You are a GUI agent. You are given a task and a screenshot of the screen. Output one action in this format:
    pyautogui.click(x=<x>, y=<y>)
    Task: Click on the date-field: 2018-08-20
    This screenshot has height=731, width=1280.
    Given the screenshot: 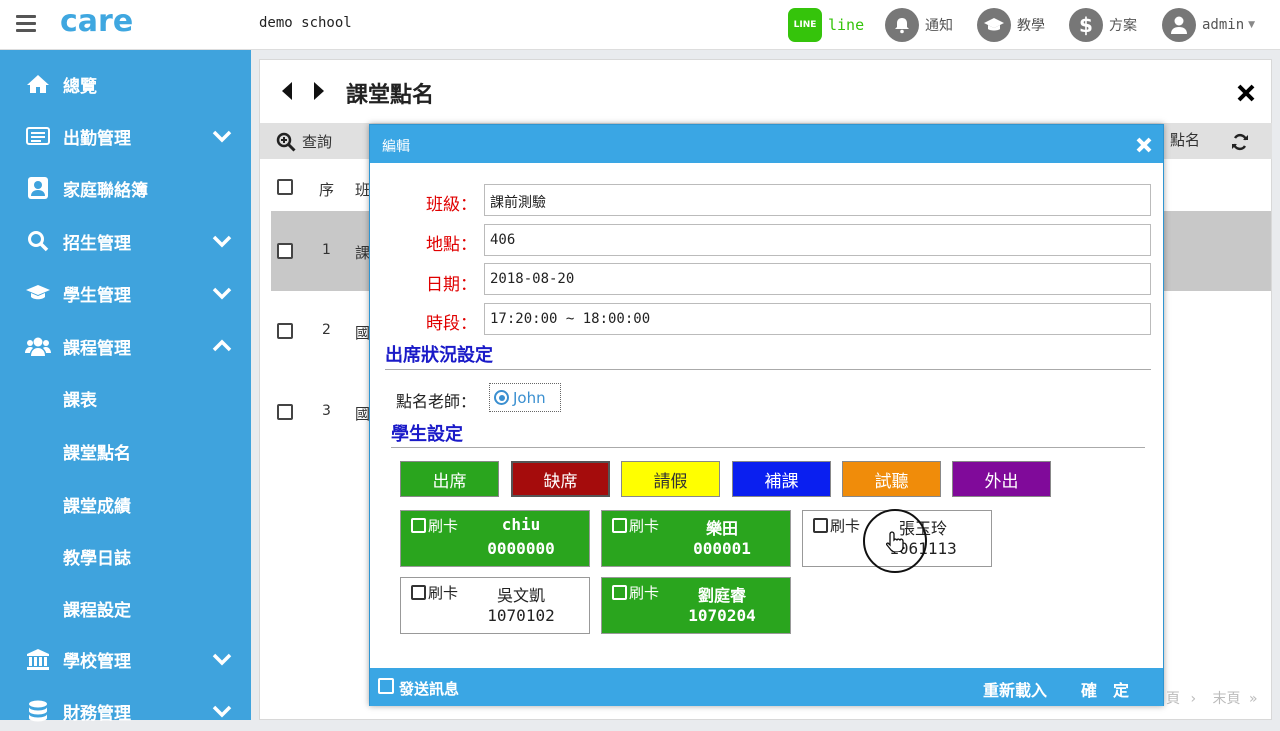 What is the action you would take?
    pyautogui.click(x=817, y=279)
    